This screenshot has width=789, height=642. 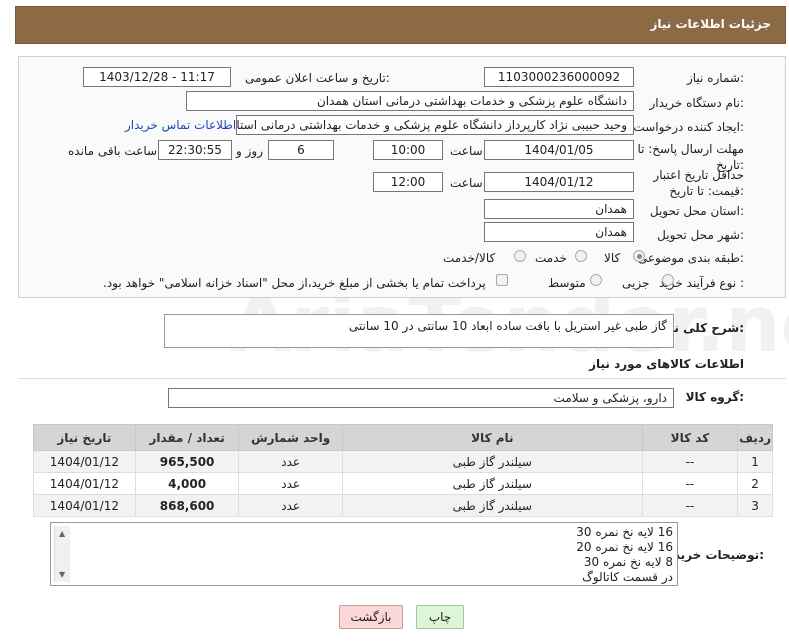 What do you see at coordinates (187, 437) in the screenshot?
I see `col-qty: تعداد / مقدار` at bounding box center [187, 437].